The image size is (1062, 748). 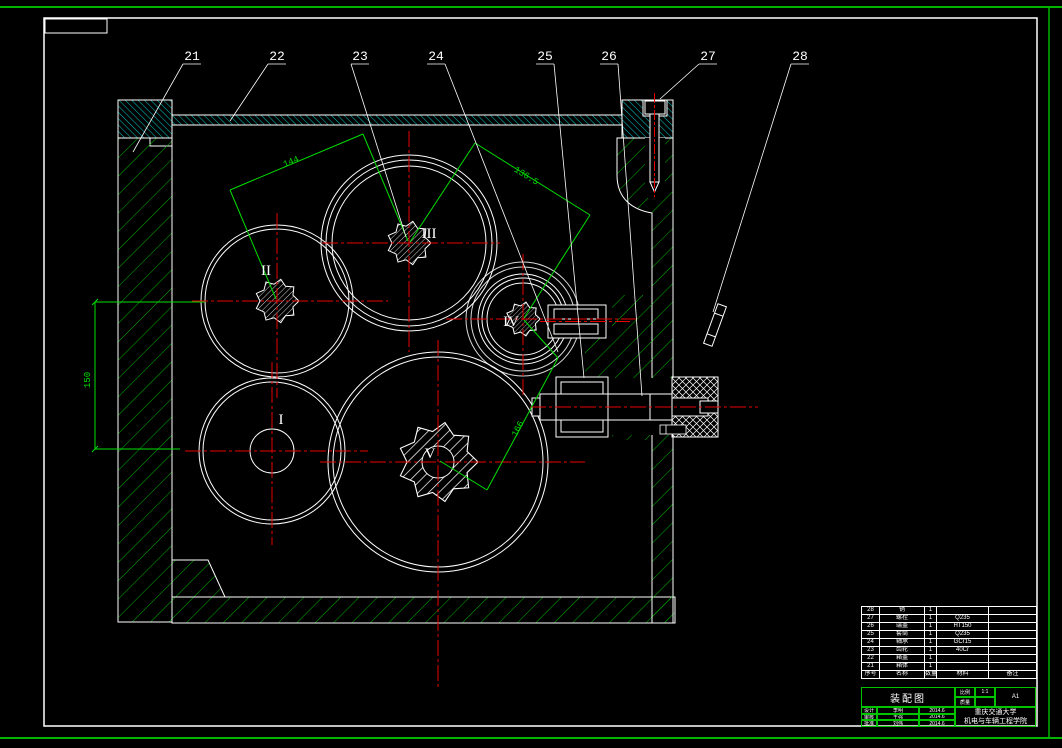 I want to click on sign-role-3: 批准, so click(x=869, y=723).